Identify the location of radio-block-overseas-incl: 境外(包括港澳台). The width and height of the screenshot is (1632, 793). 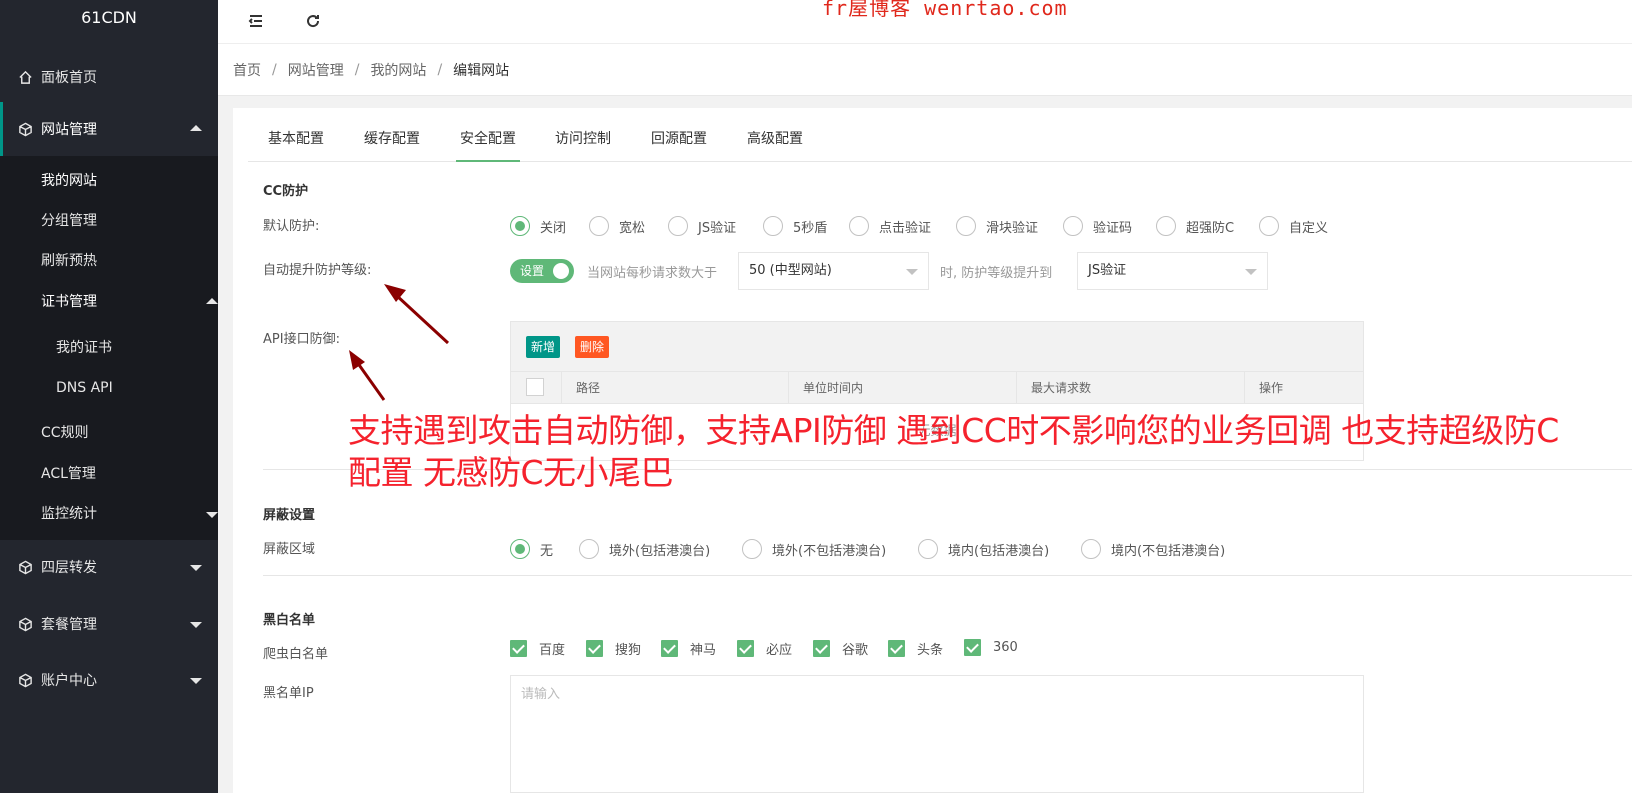
(644, 549).